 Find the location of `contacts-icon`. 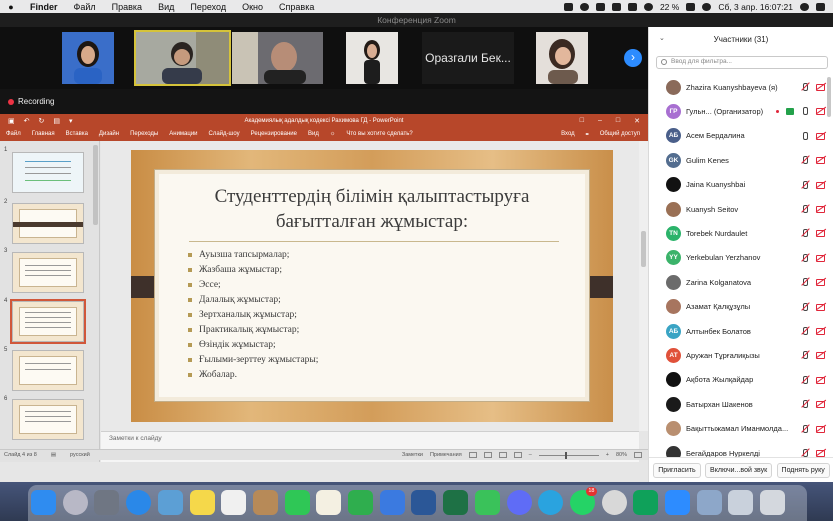

contacts-icon is located at coordinates (265, 502).